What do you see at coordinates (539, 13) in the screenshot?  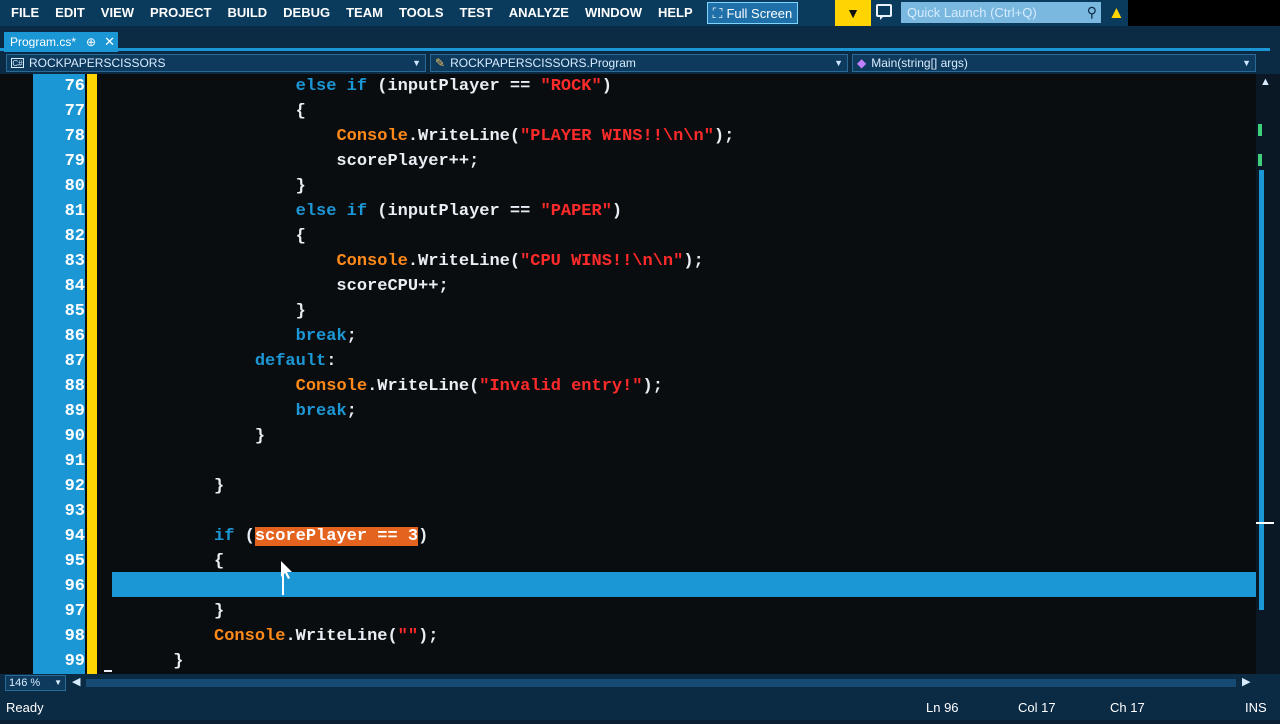 I see `menu-analyze: ANALYZE` at bounding box center [539, 13].